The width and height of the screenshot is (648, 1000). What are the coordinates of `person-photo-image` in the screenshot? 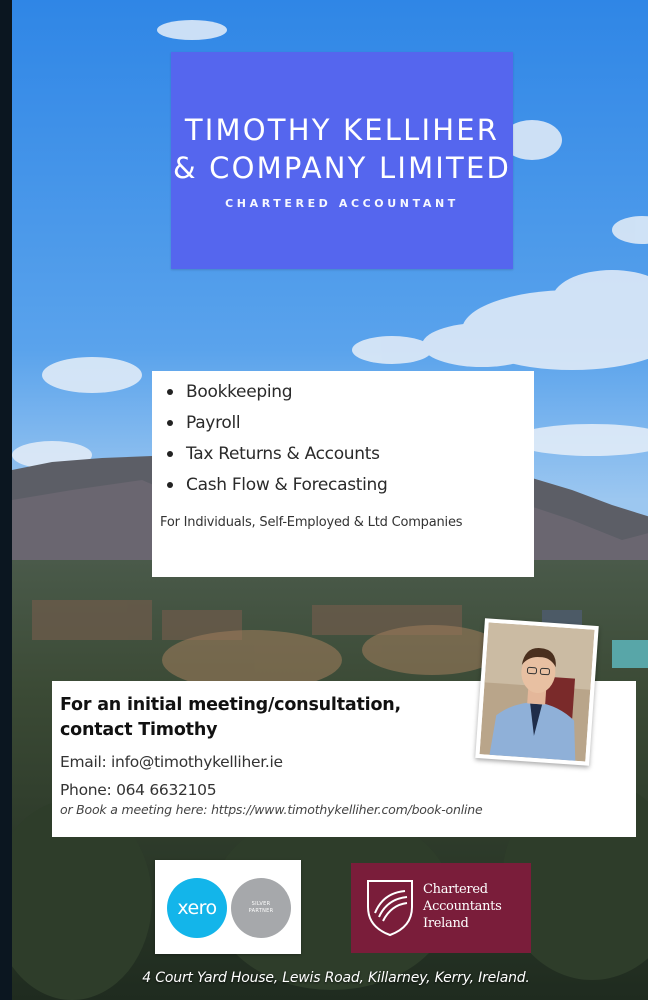 It's located at (537, 692).